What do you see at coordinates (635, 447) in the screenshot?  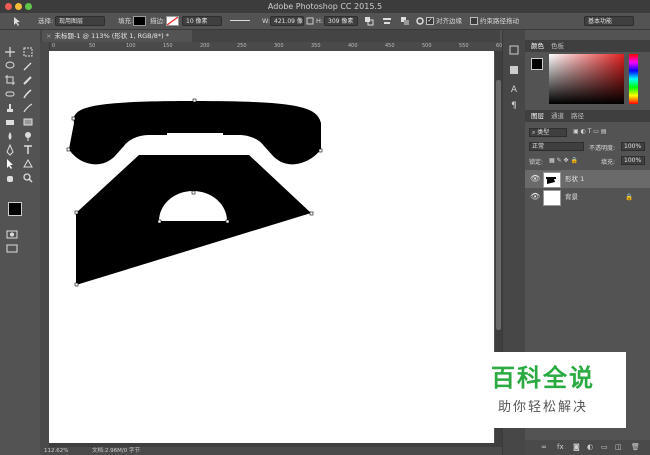 I see `trash-icon: 🗑` at bounding box center [635, 447].